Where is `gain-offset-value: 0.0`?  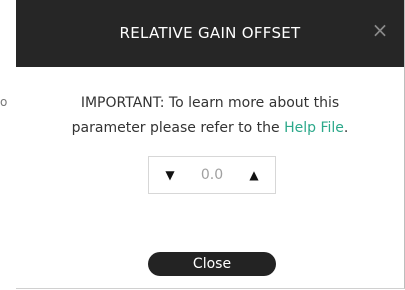 gain-offset-value: 0.0 is located at coordinates (212, 175).